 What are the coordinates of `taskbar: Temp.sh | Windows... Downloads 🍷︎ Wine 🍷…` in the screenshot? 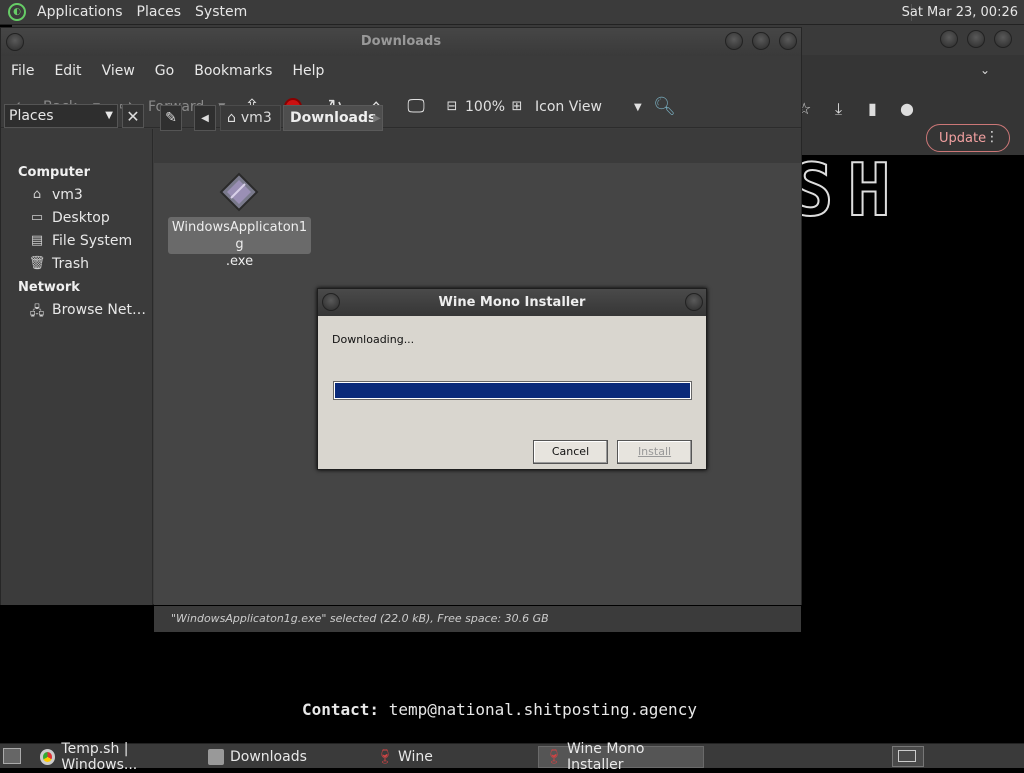 It's located at (512, 757).